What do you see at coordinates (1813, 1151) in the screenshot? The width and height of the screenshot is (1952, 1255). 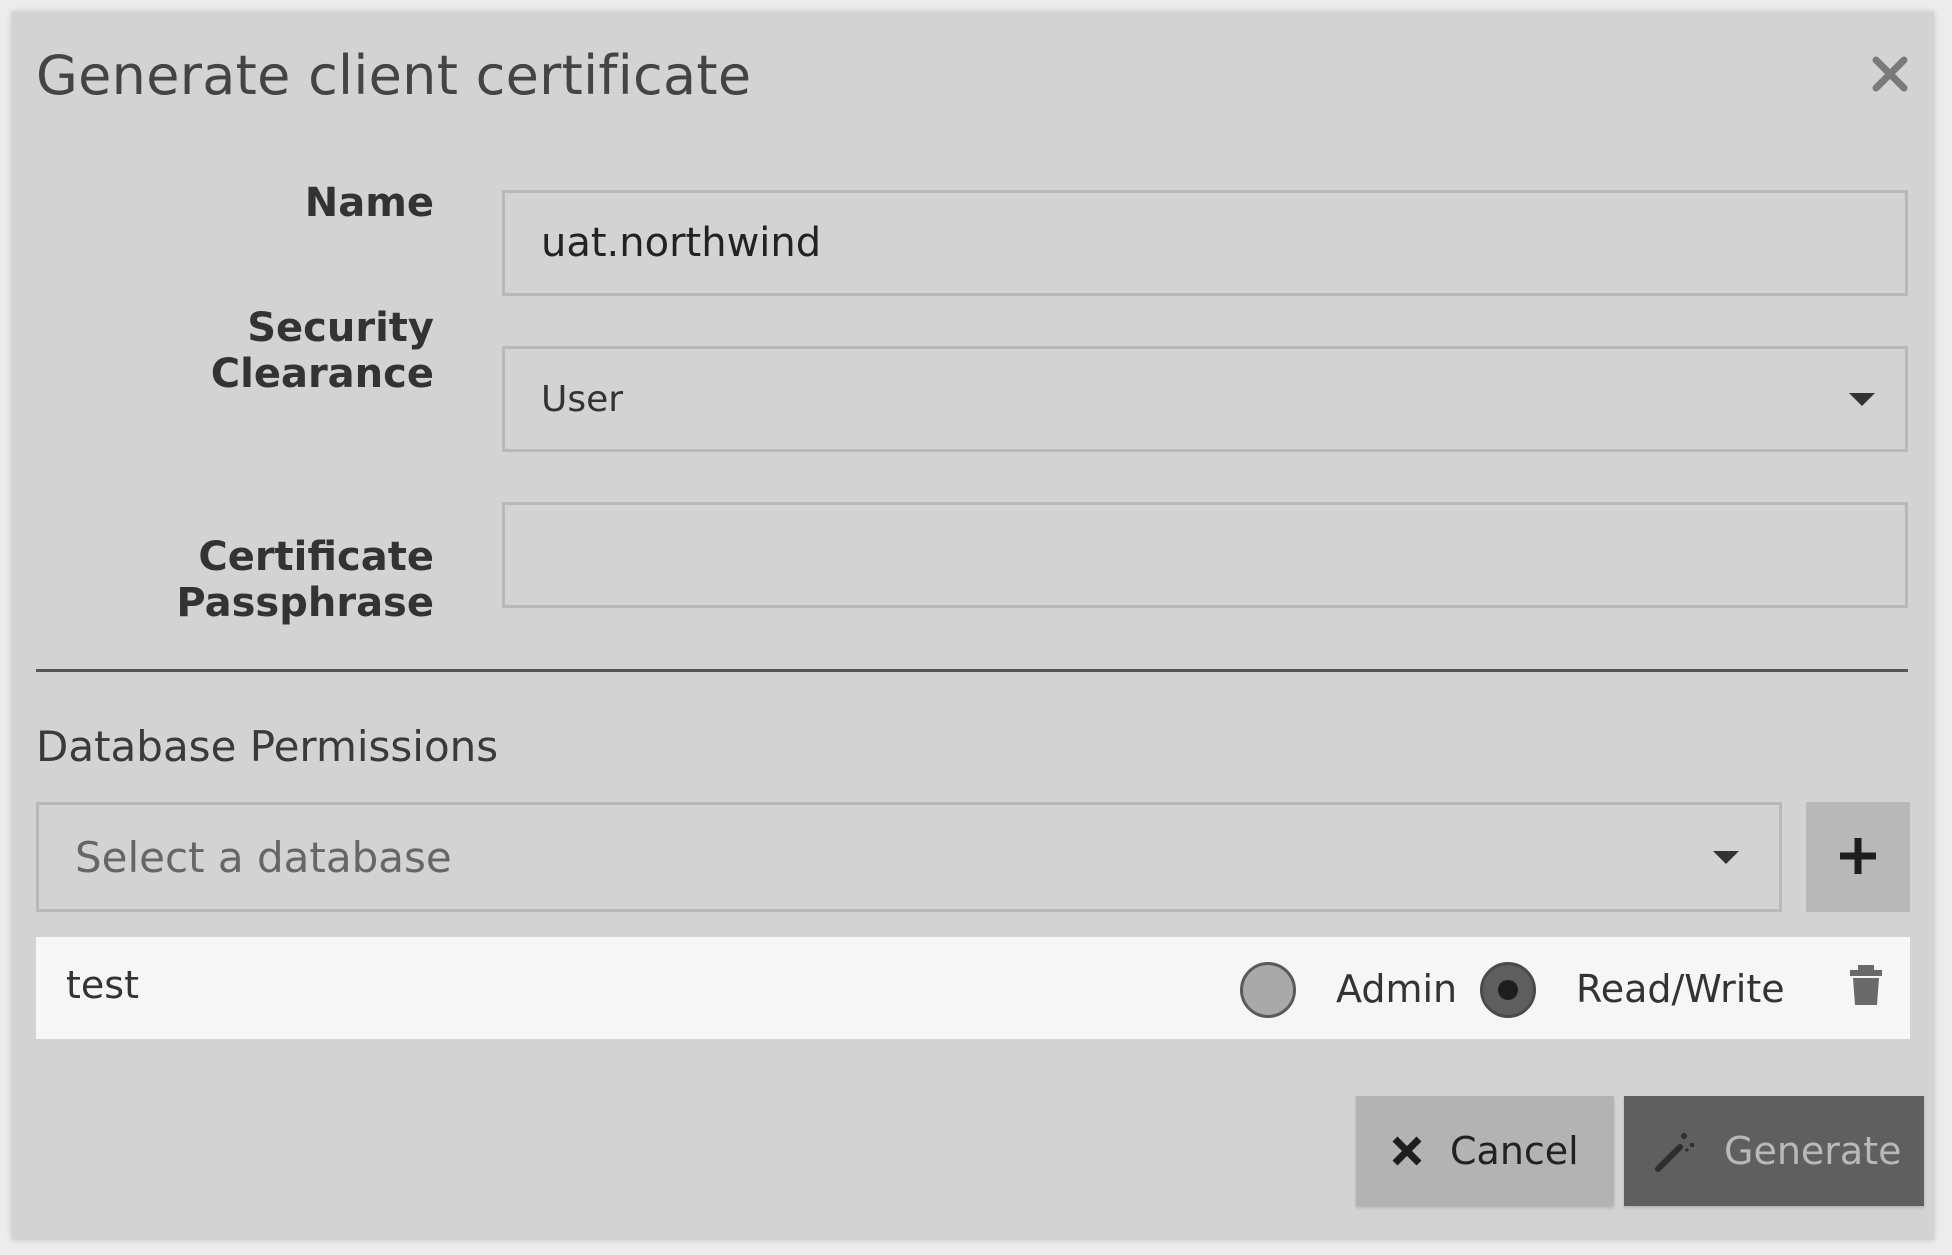 I see `generate-label: Generate` at bounding box center [1813, 1151].